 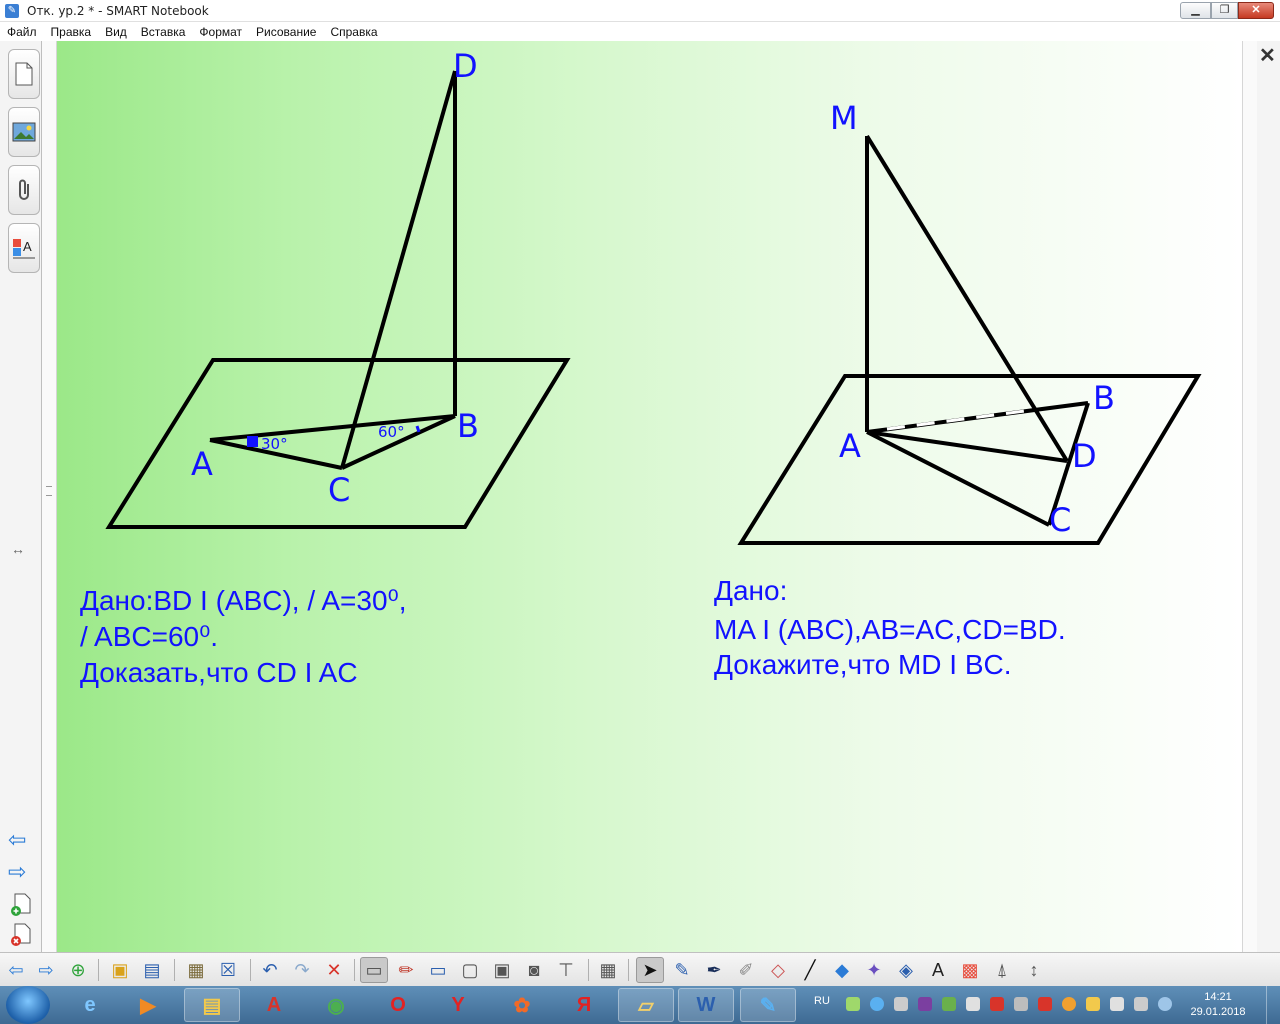 I want to click on screen-shade-icon: ▭, so click(x=374, y=970).